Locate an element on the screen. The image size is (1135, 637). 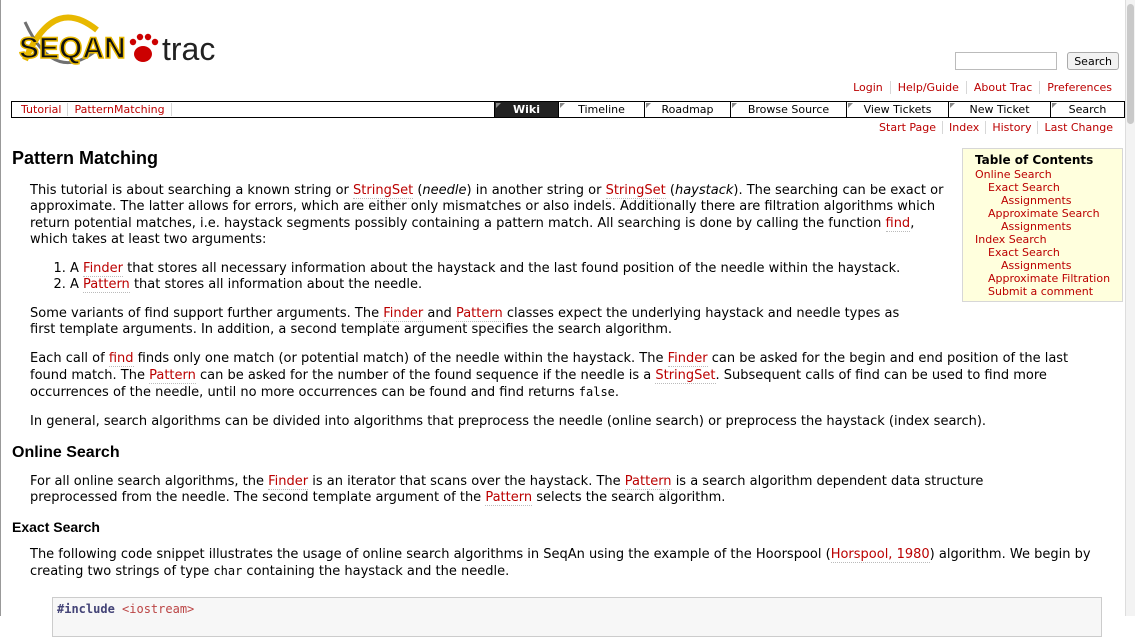
context-navigation: Start Page Index History Last Change is located at coordinates (996, 127).